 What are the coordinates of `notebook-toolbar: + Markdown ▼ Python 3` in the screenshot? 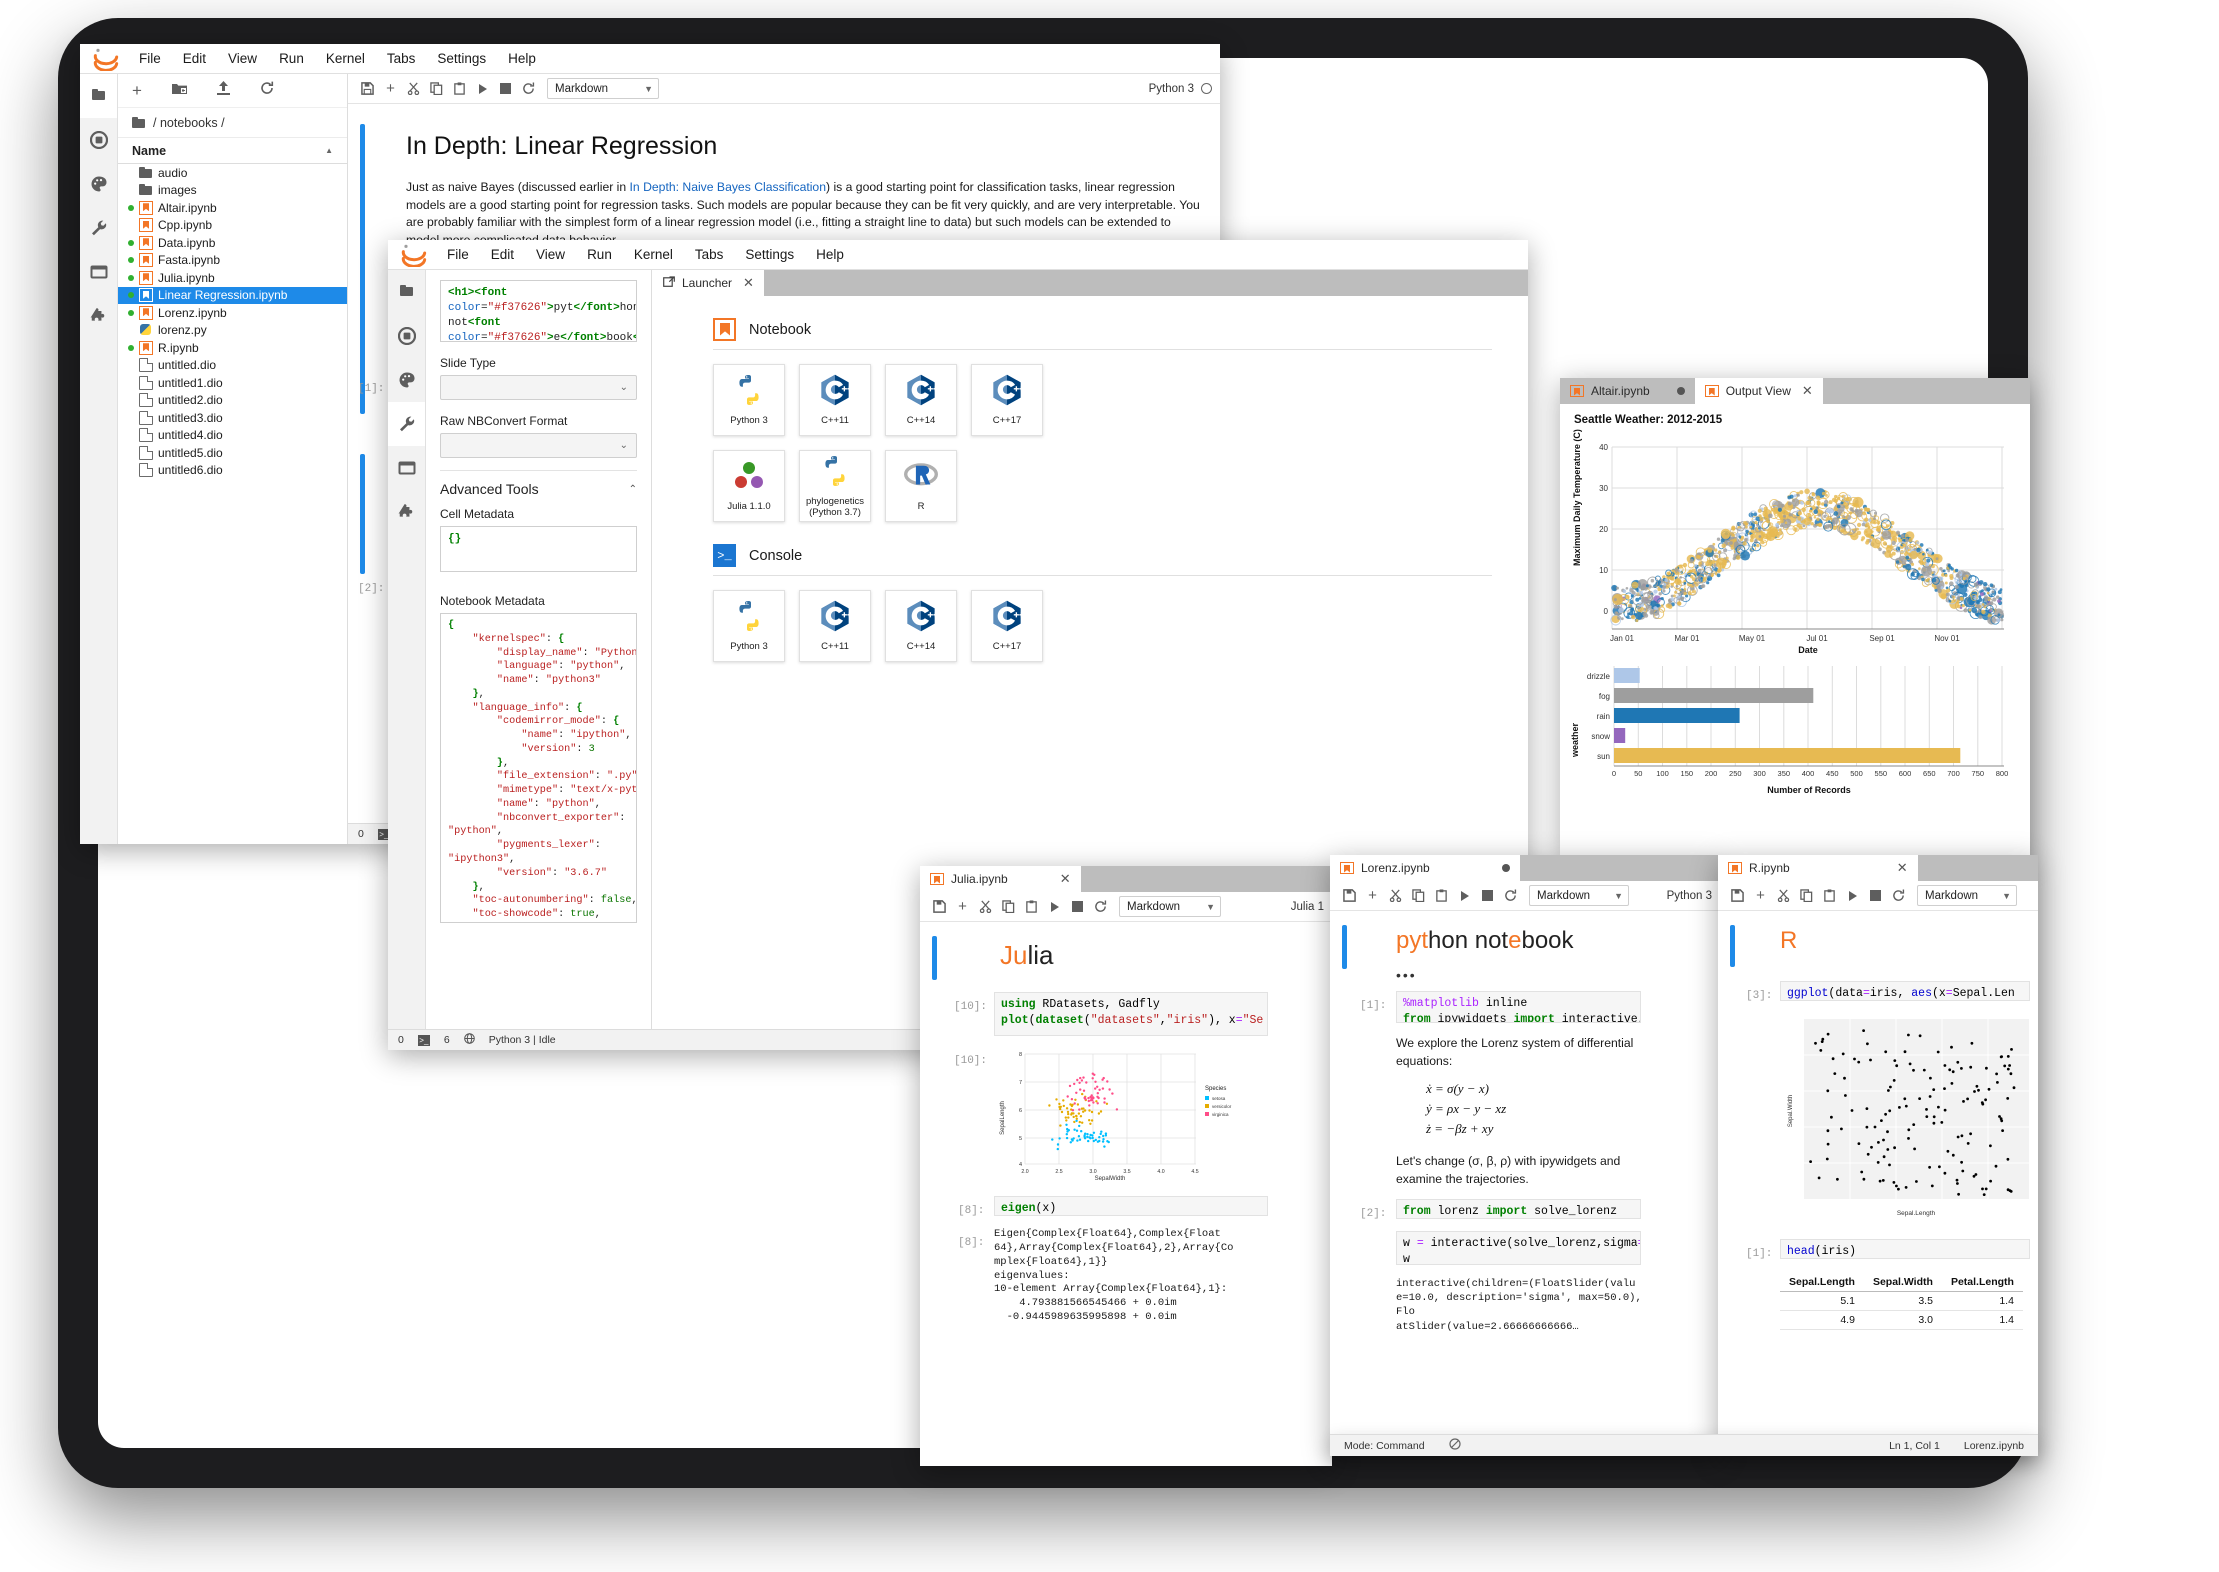 It's located at (784, 89).